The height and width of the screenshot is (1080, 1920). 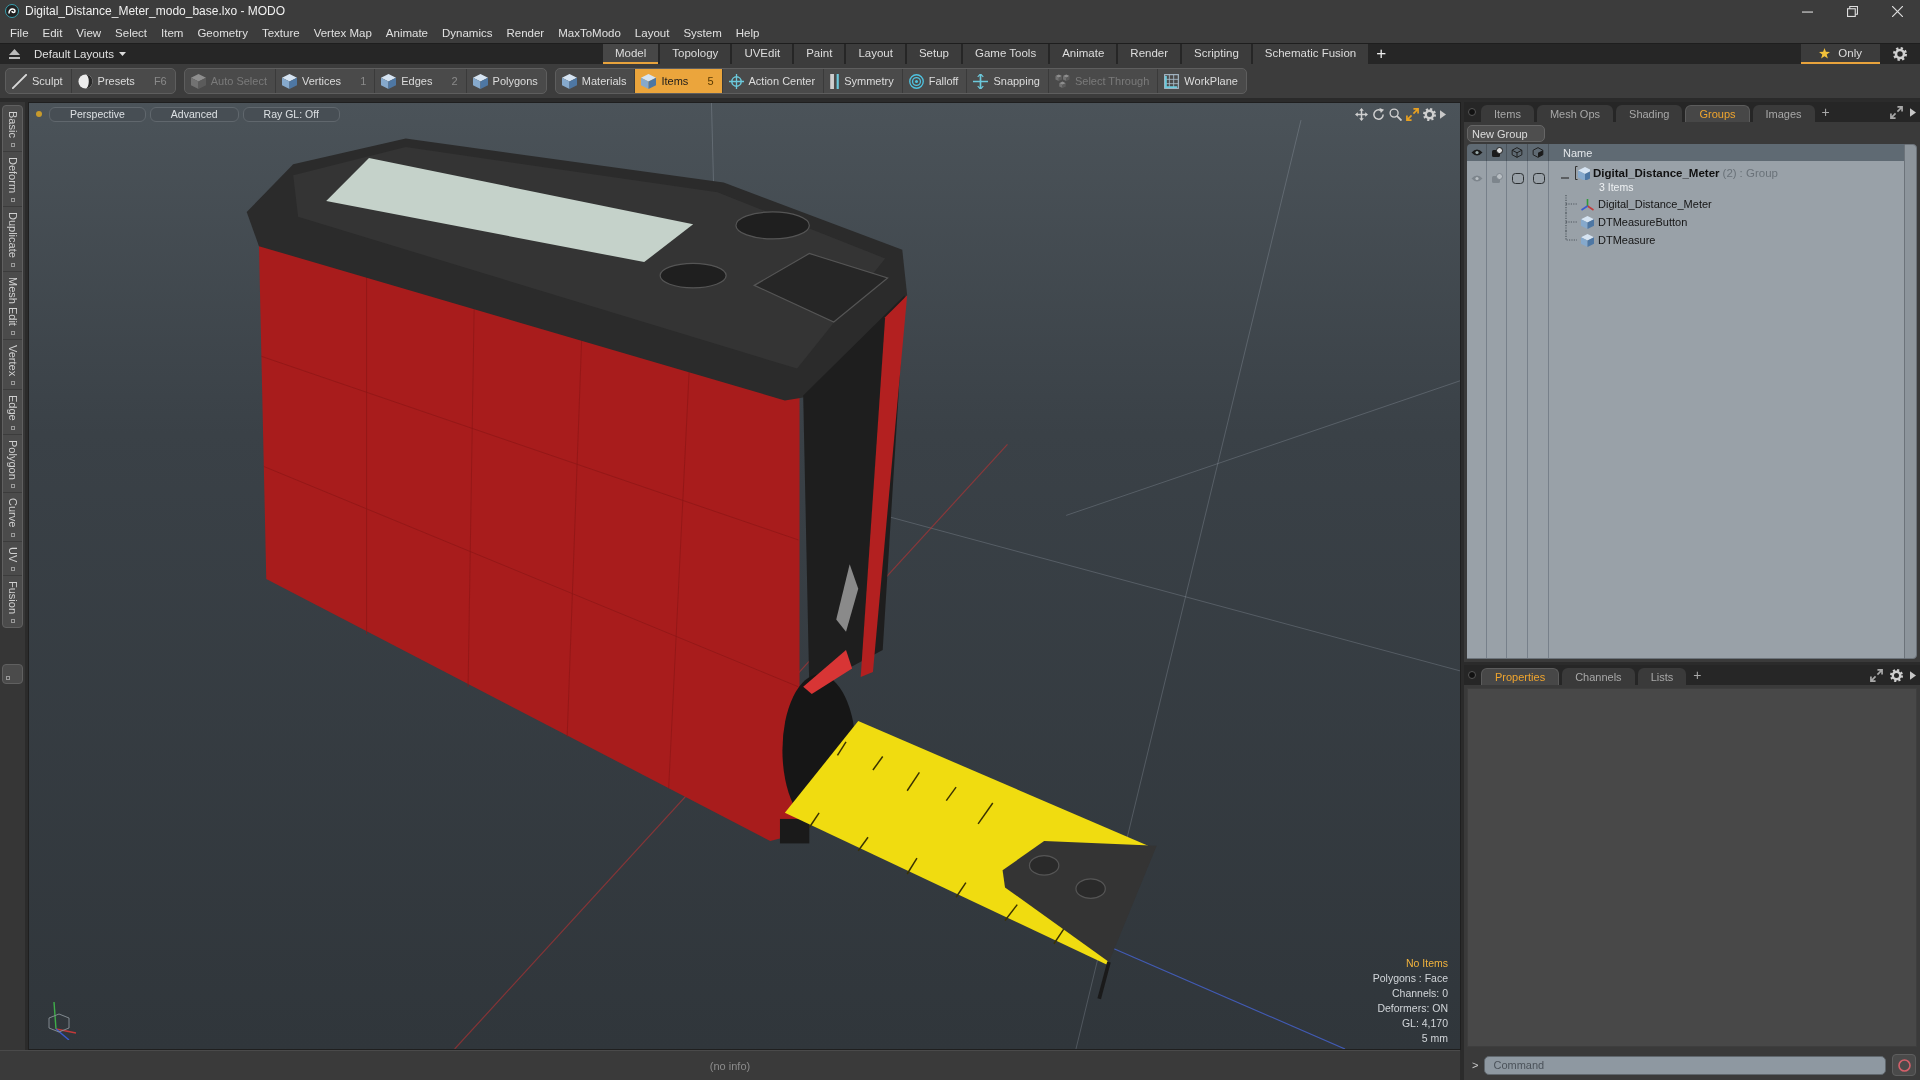 I want to click on layout-tab: Setup, so click(x=933, y=54).